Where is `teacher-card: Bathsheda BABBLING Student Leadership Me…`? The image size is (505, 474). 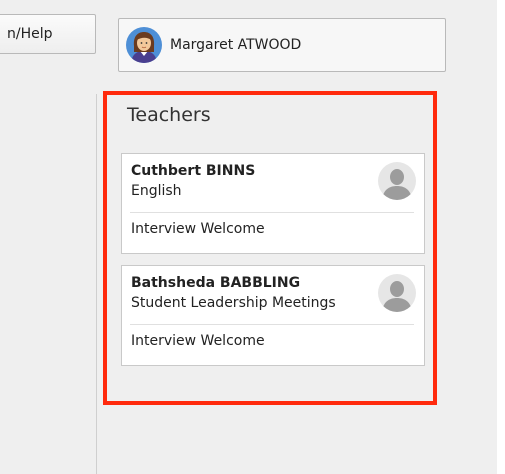 teacher-card: Bathsheda BABBLING Student Leadership Me… is located at coordinates (273, 315).